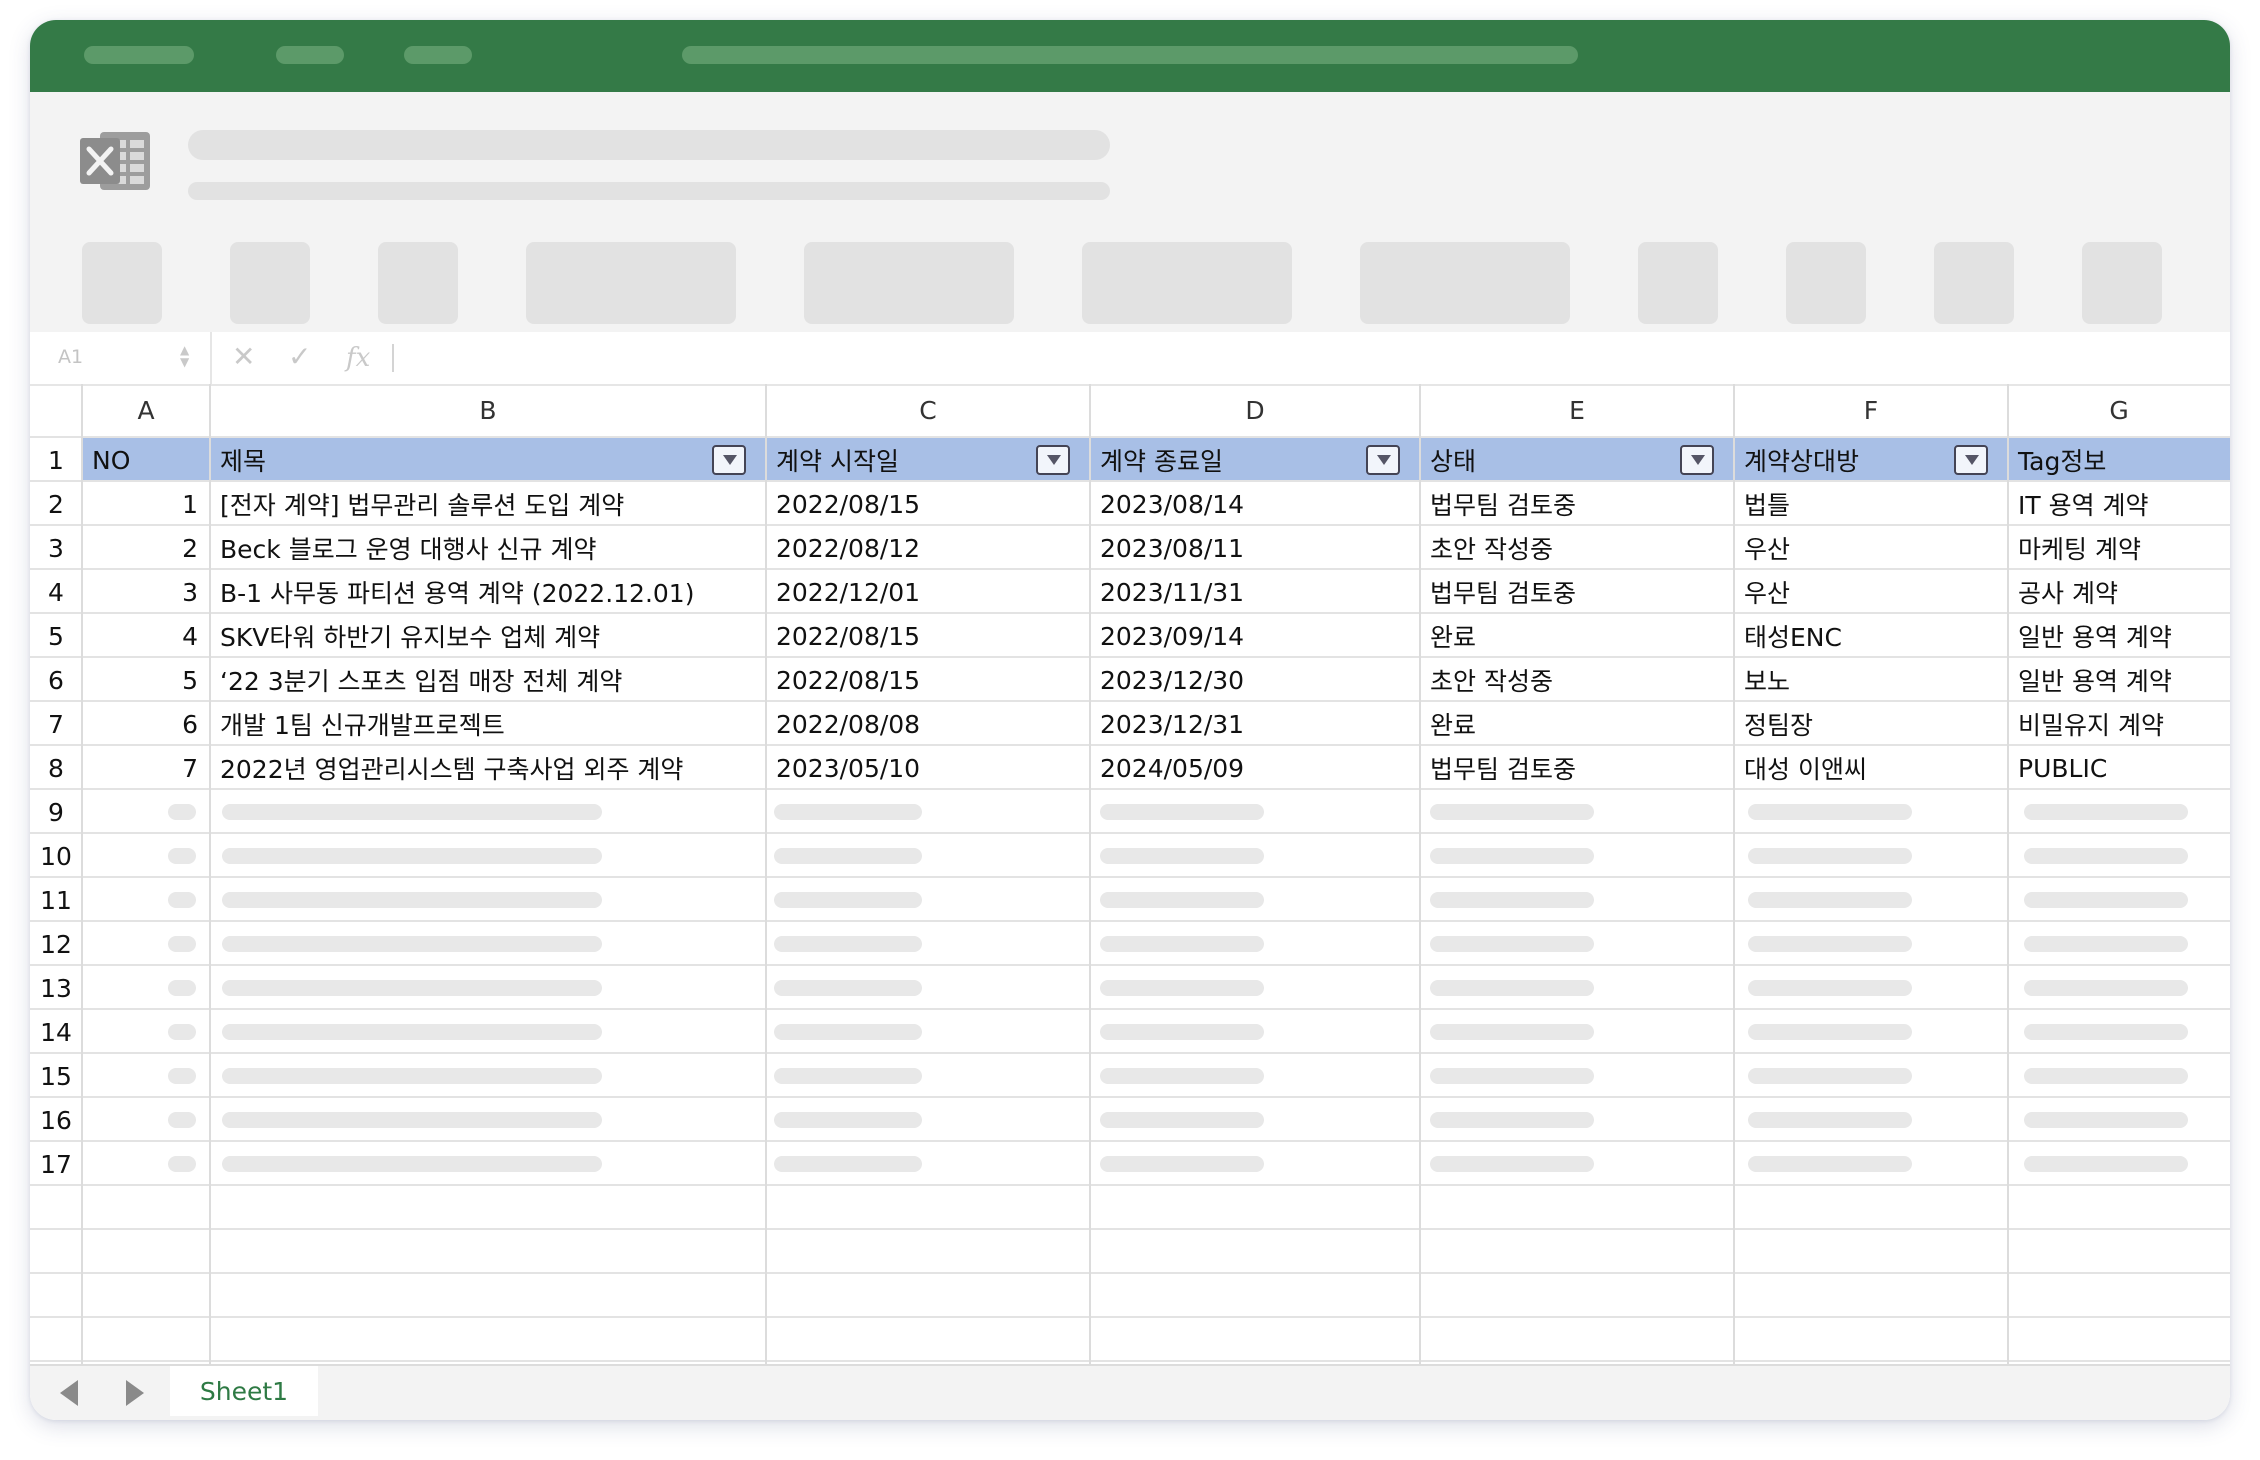  What do you see at coordinates (1255, 548) in the screenshot?
I see `table-cell: 2023/08/11` at bounding box center [1255, 548].